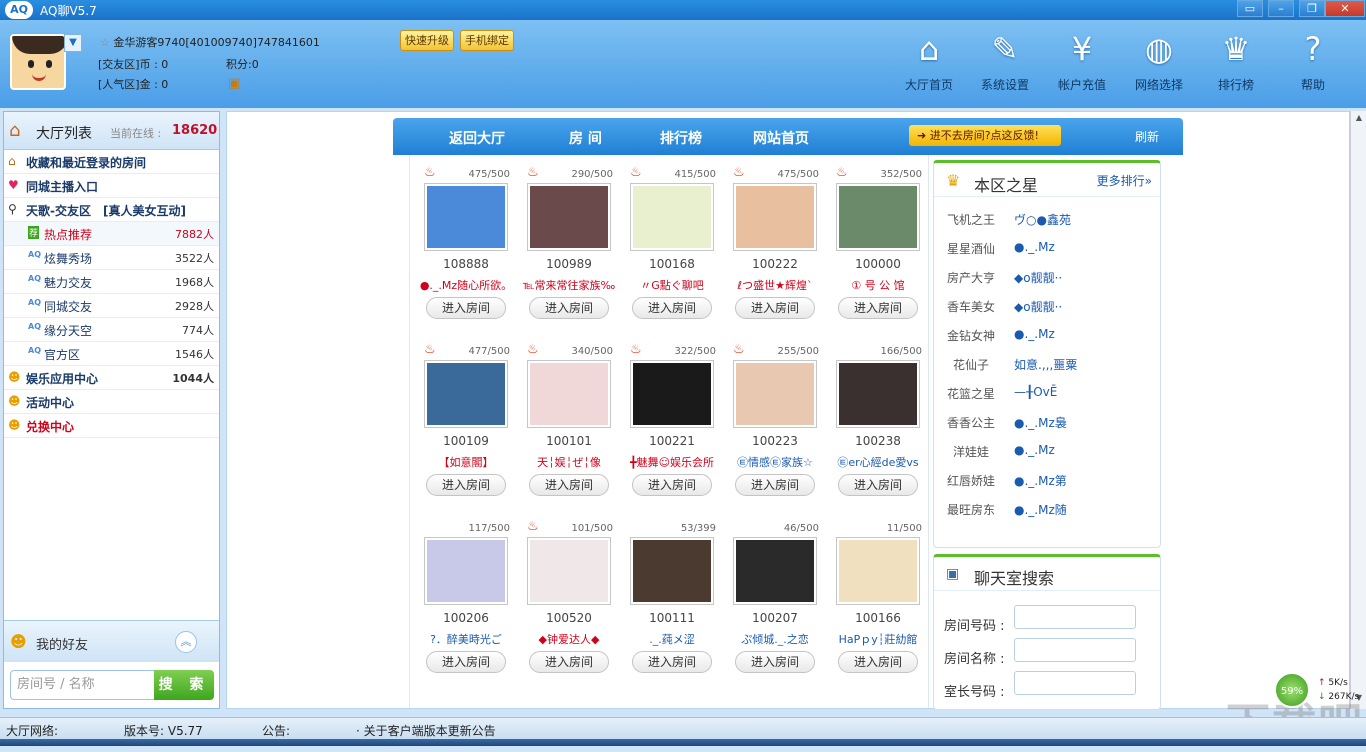  I want to click on notice-text: · 关于客户端版本更新公告, so click(426, 730).